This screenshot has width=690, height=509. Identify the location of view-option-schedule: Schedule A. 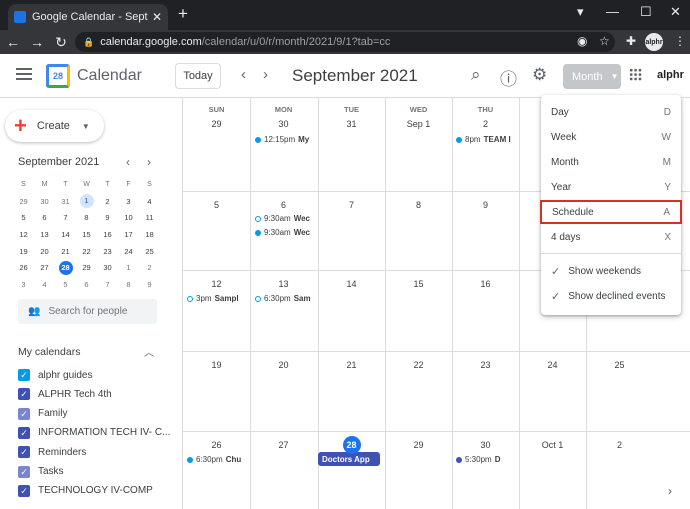
(611, 212).